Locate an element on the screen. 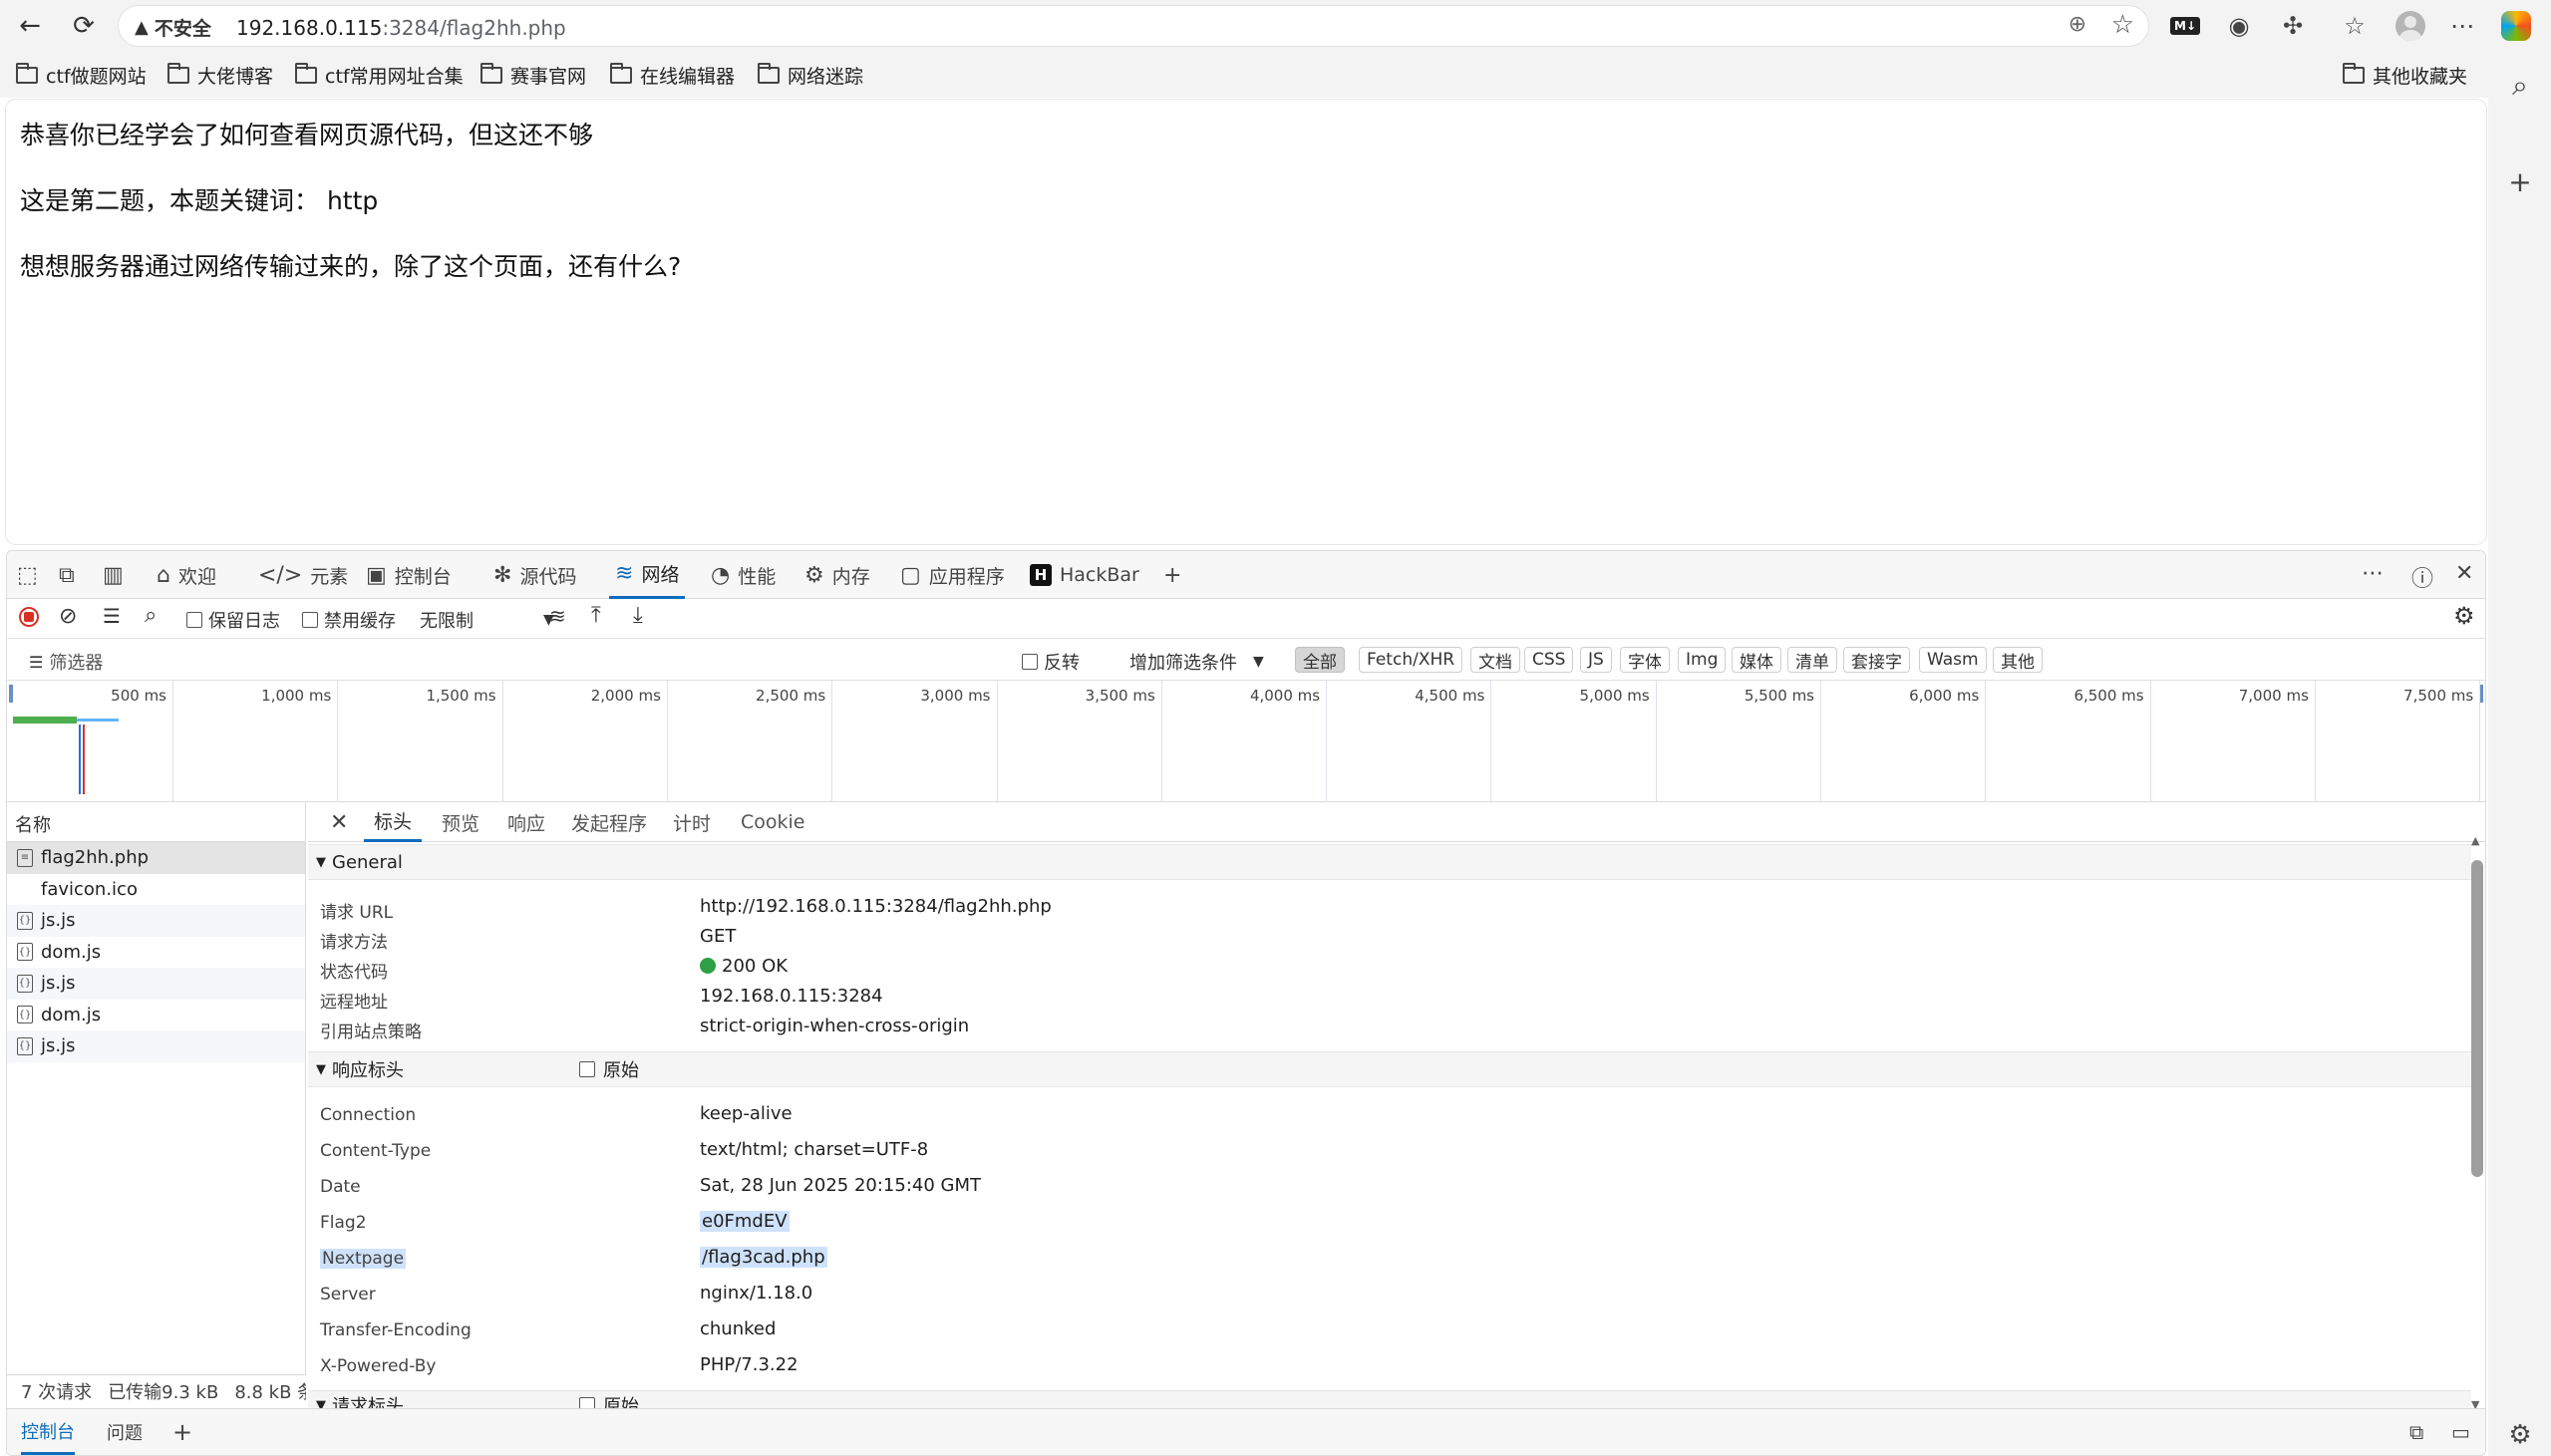 The height and width of the screenshot is (1456, 2551). reload-icon: ⟳ is located at coordinates (84, 26).